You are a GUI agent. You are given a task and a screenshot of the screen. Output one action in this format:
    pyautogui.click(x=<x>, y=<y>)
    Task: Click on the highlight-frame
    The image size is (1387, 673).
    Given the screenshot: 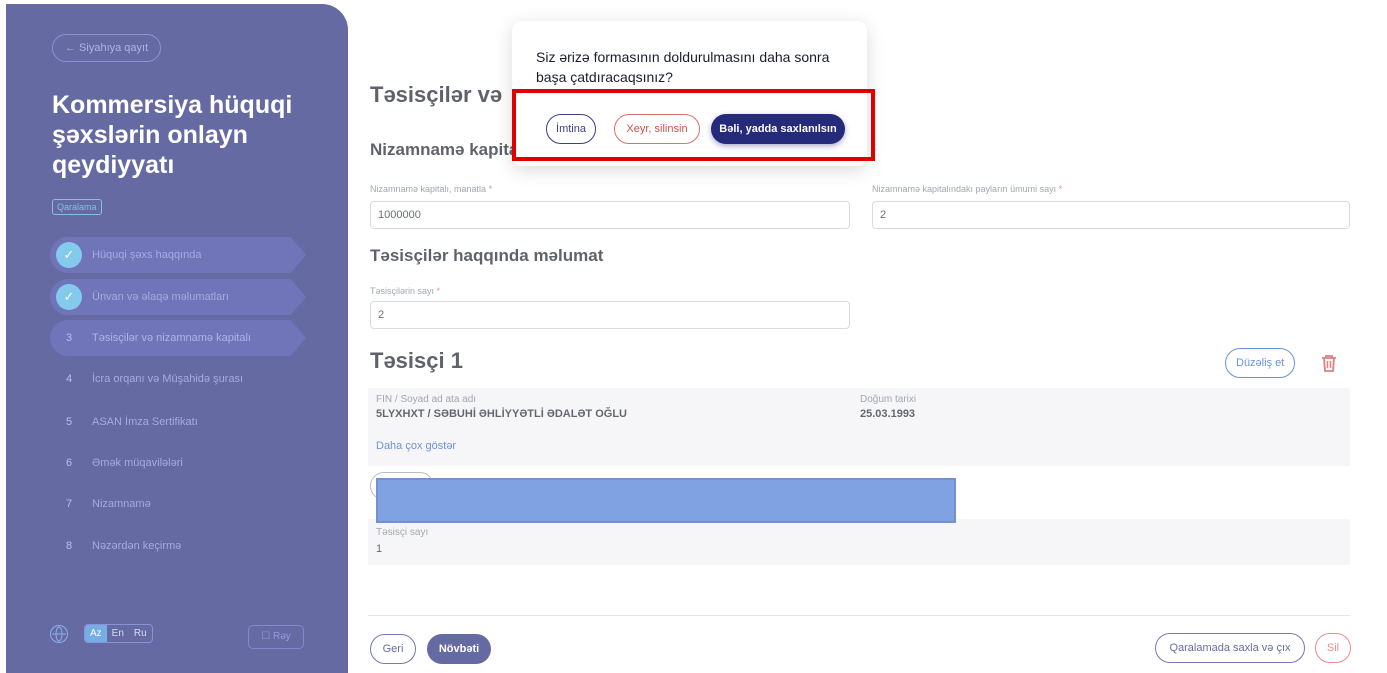 What is the action you would take?
    pyautogui.click(x=693, y=125)
    